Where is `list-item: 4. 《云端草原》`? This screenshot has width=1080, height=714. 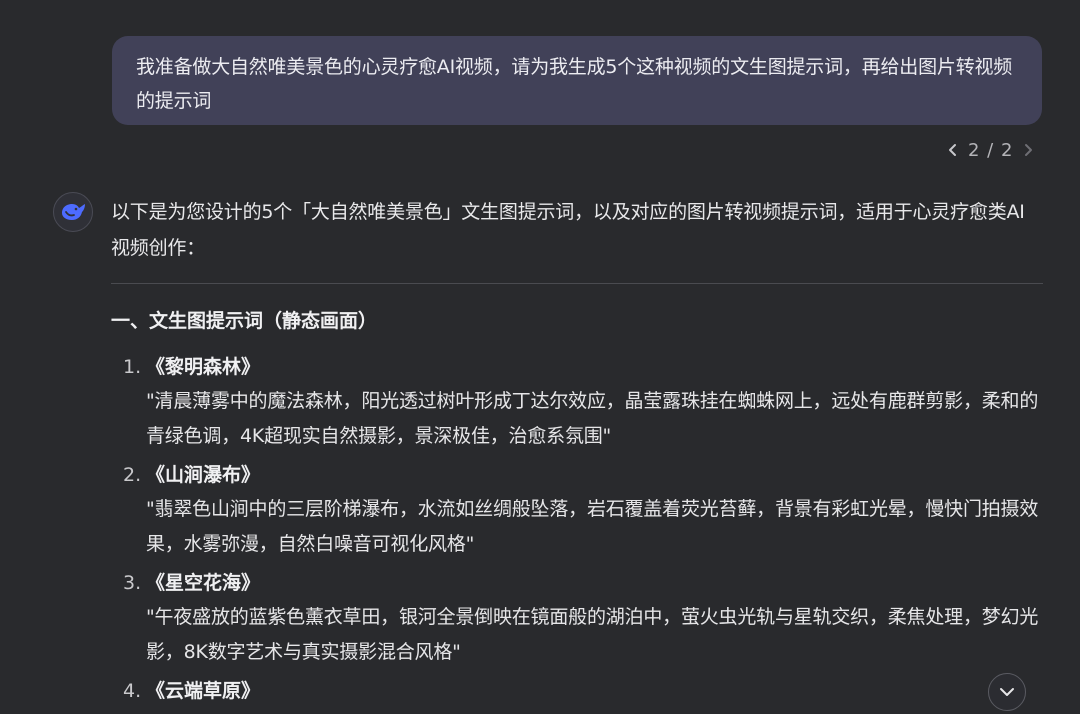 list-item: 4. 《云端草原》 is located at coordinates (577, 691).